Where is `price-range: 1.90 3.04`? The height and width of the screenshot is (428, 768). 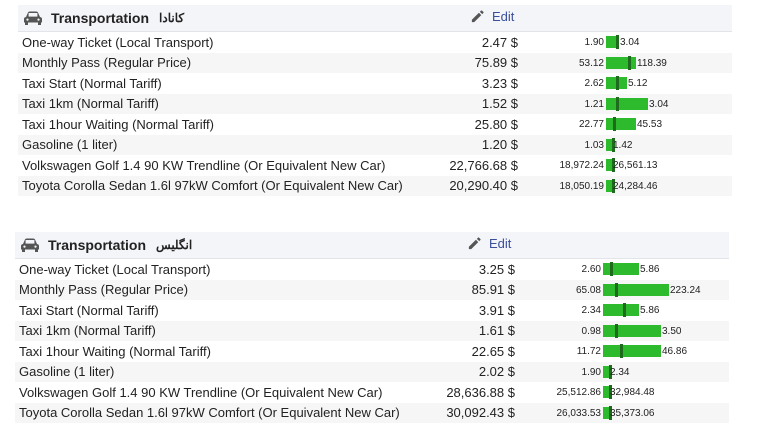
price-range: 1.90 3.04 is located at coordinates (598, 42).